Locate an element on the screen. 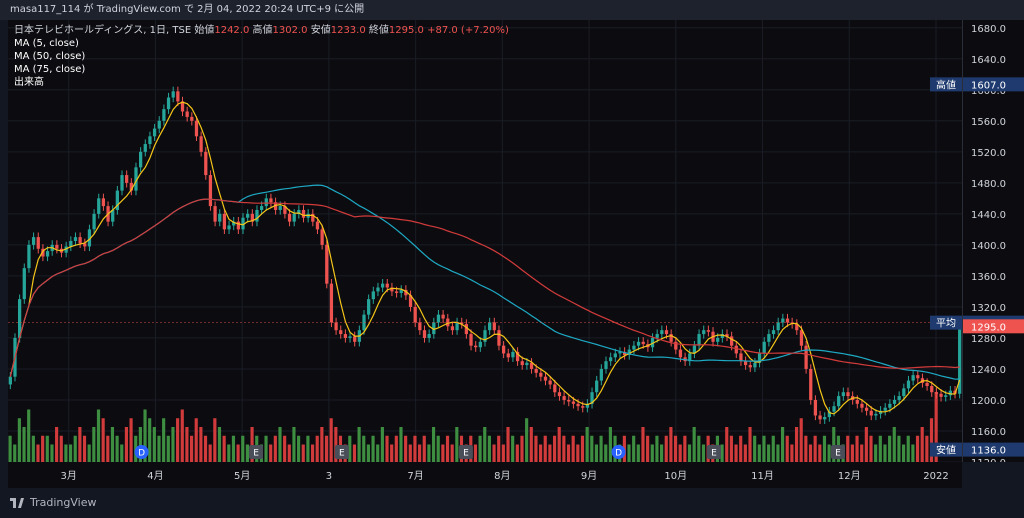 Image resolution: width=1024 pixels, height=518 pixels. legend-ma75: MA (75, close) is located at coordinates (261, 69).